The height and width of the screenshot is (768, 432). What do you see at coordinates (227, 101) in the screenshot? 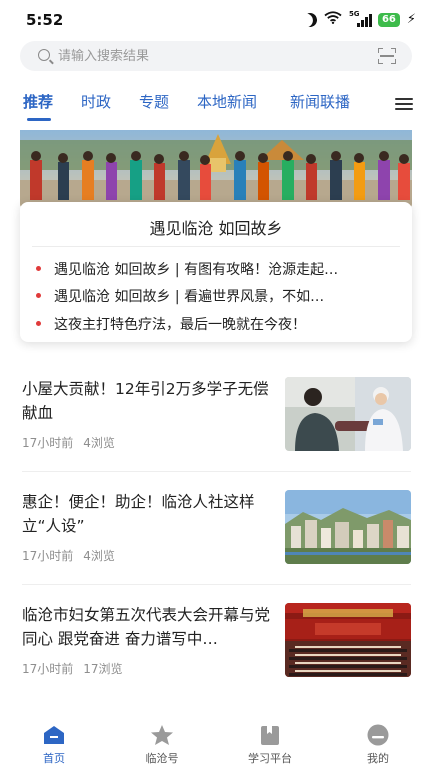
I see `tab-local-news: 本地新闻` at bounding box center [227, 101].